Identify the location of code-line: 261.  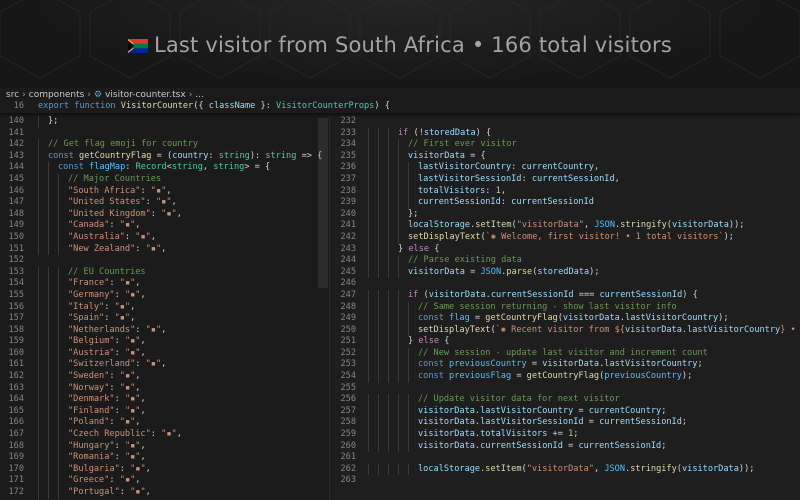
(565, 458).